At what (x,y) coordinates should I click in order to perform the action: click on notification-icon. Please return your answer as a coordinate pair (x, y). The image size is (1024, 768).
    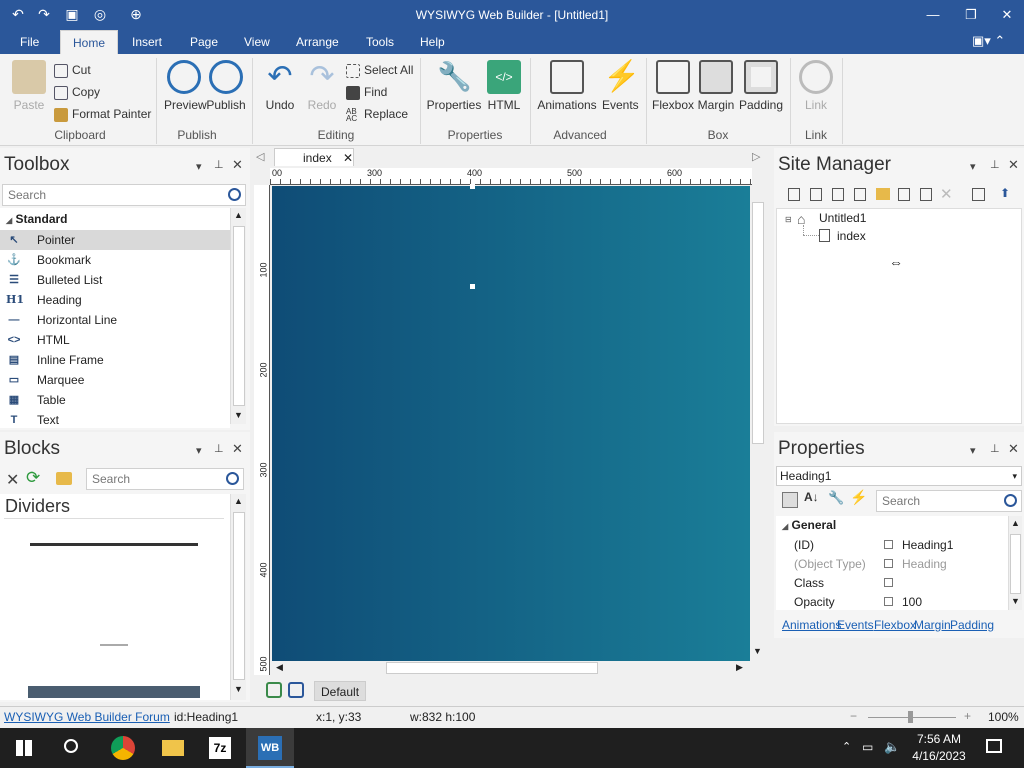
    Looking at the image, I should click on (994, 746).